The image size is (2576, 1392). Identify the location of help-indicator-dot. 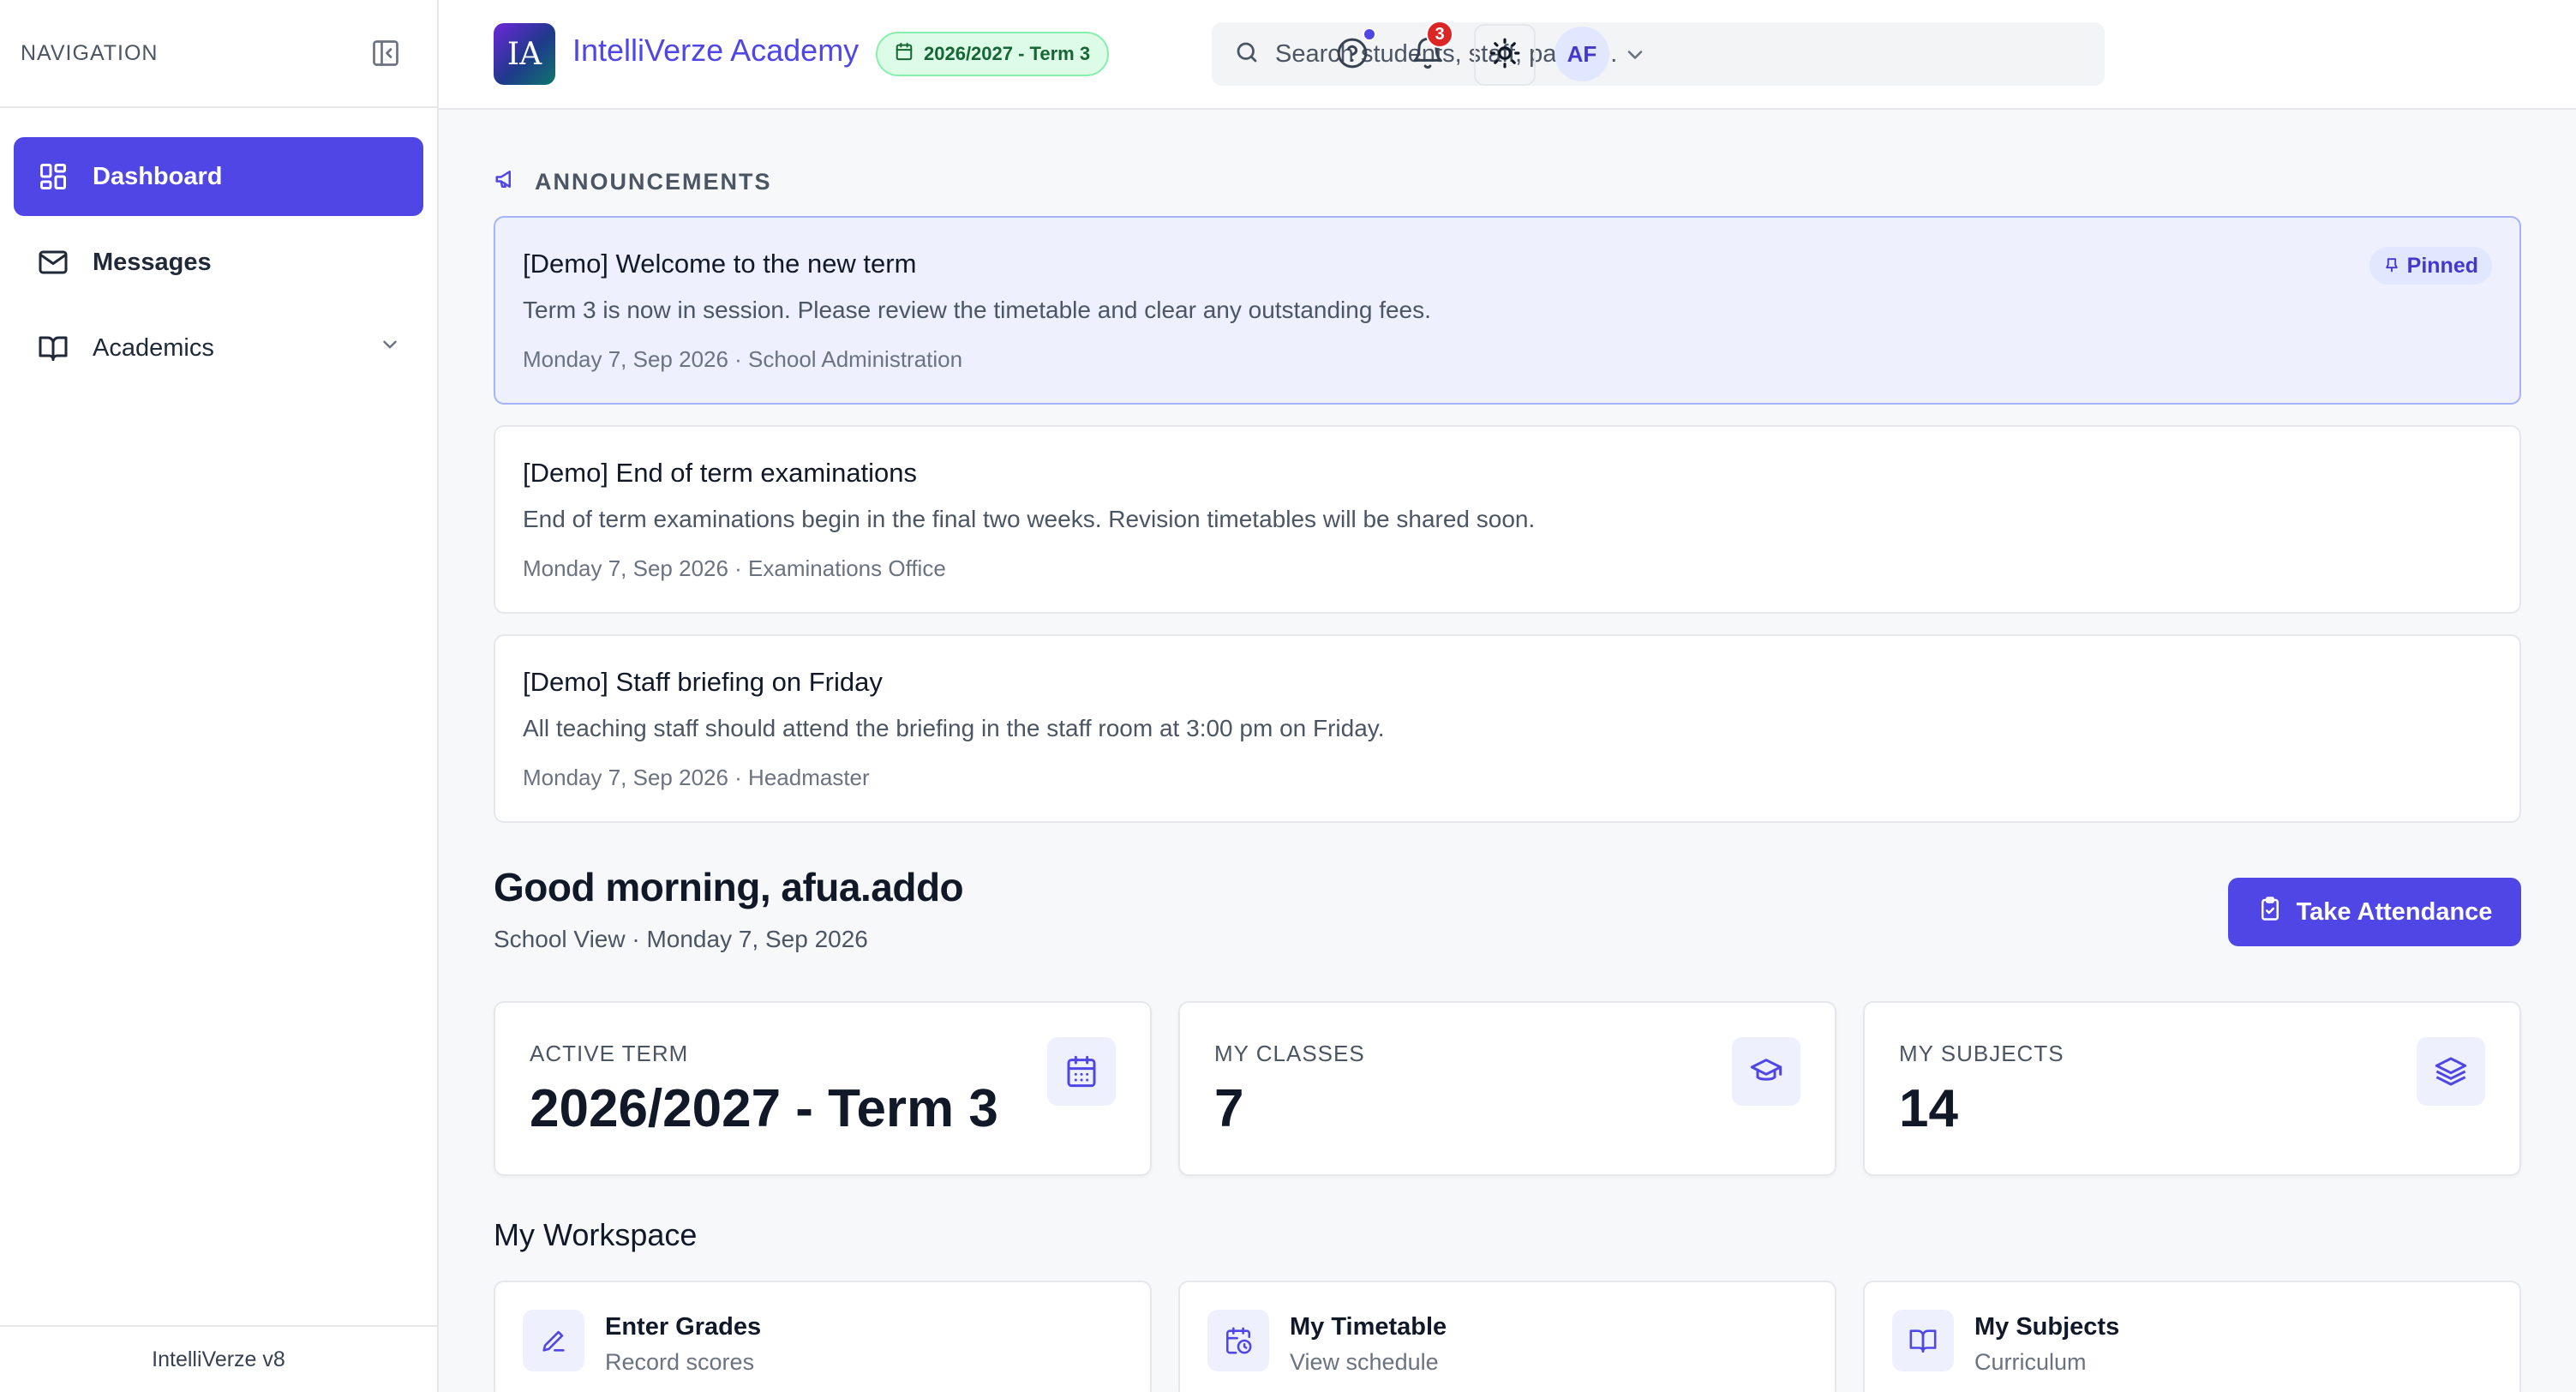
(1369, 34).